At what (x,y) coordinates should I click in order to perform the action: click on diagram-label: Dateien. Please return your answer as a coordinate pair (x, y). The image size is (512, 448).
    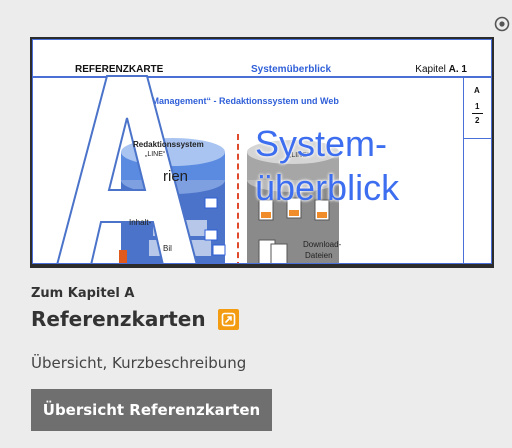
    Looking at the image, I should click on (319, 255).